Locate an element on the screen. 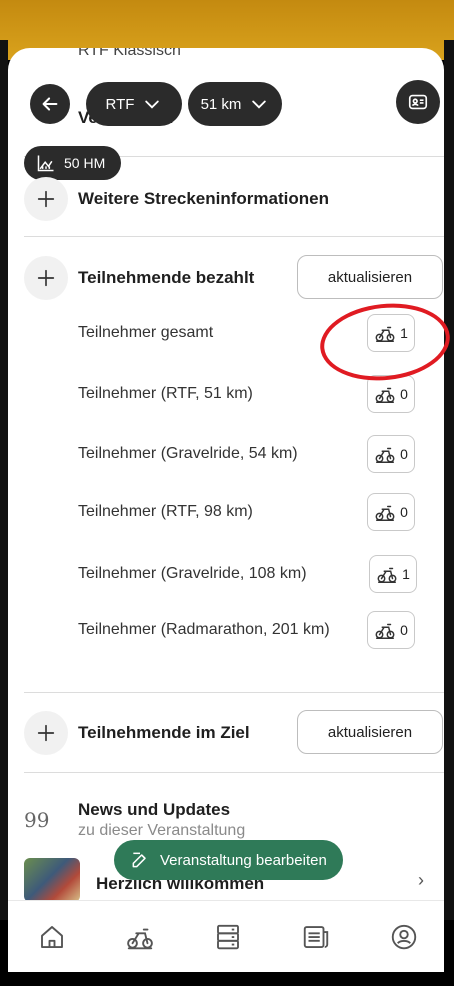 Image resolution: width=454 pixels, height=986 pixels. nav-storage is located at coordinates (228, 937).